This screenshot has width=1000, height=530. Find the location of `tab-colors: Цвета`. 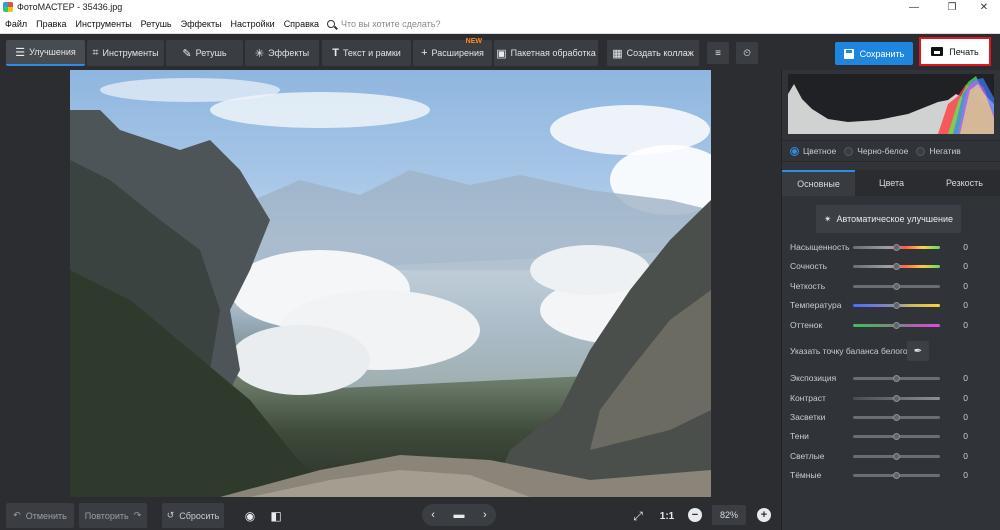

tab-colors: Цвета is located at coordinates (891, 183).